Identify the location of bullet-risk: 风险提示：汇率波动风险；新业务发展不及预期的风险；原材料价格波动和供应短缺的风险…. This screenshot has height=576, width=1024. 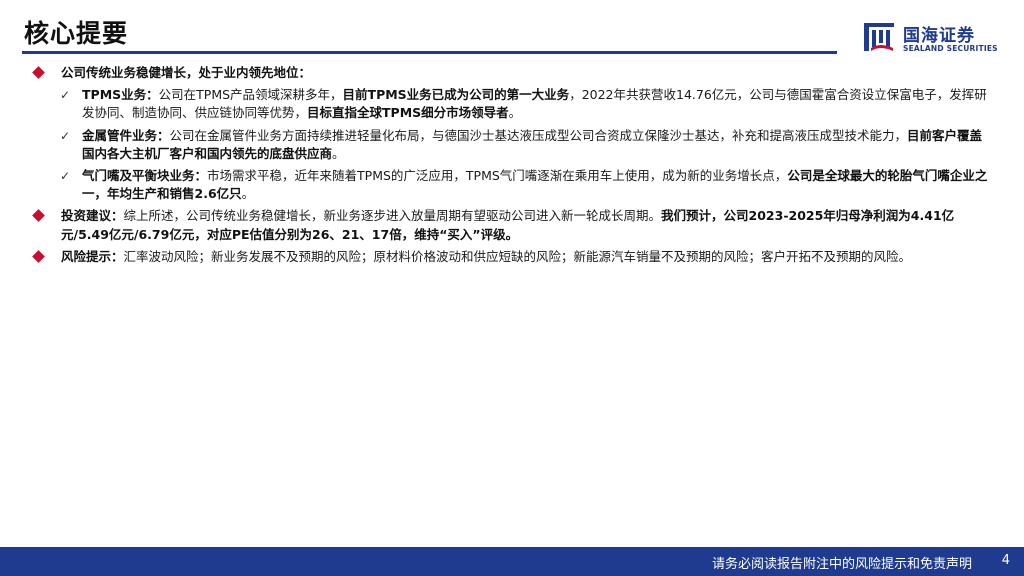
(511, 257).